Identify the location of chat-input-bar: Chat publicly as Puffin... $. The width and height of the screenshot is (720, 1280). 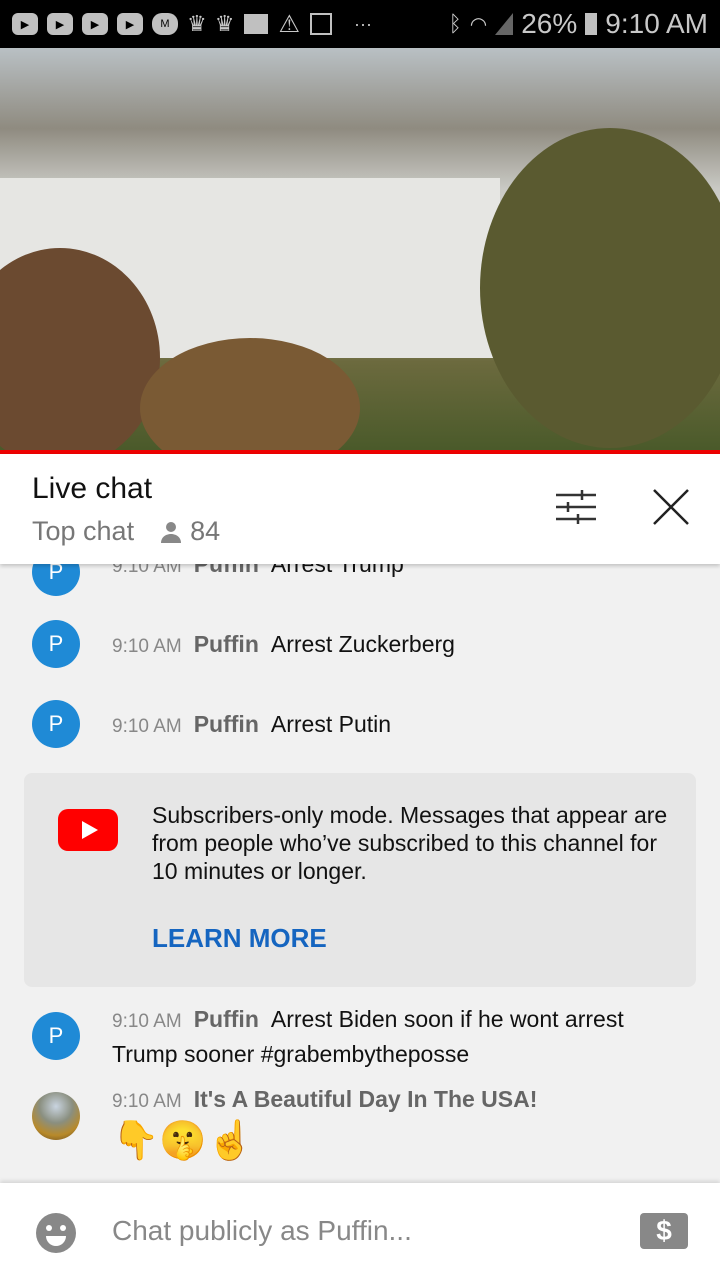
(360, 1231).